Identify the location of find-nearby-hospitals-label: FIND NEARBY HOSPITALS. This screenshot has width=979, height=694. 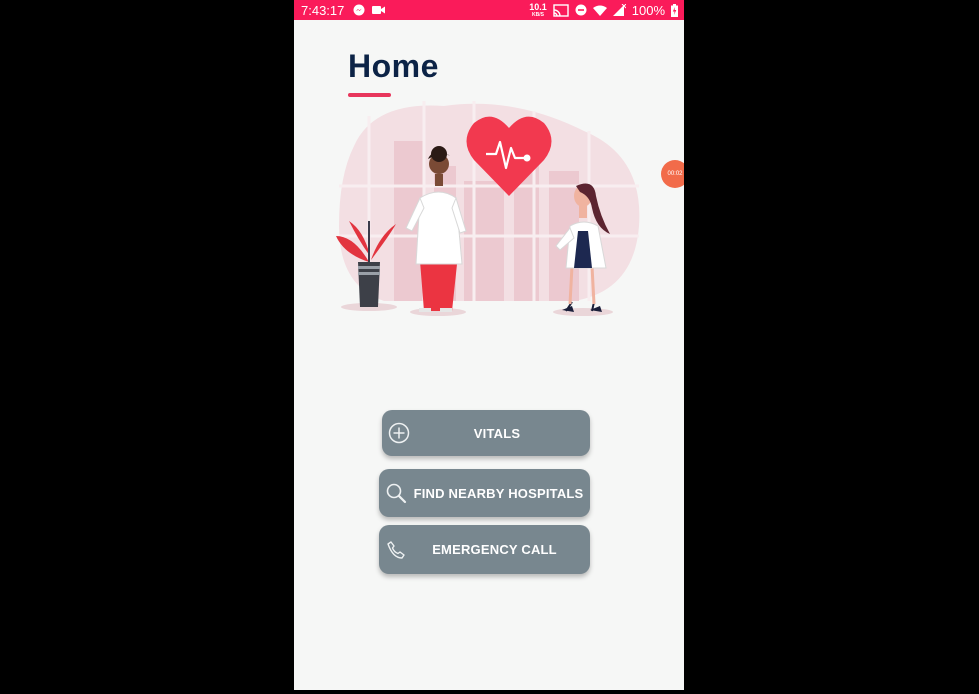
(498, 493).